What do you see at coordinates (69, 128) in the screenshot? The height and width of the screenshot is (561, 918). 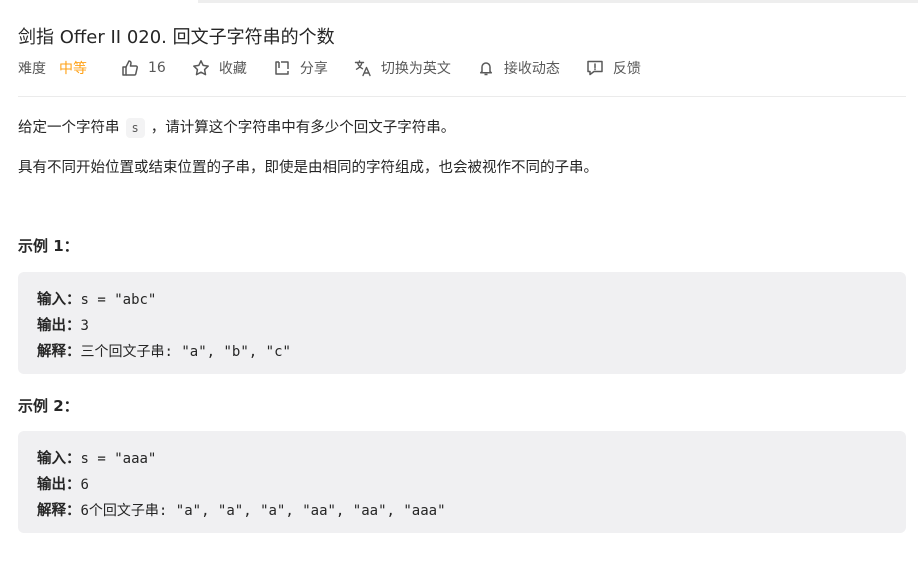 I see `description-text: 给定一个字符串` at bounding box center [69, 128].